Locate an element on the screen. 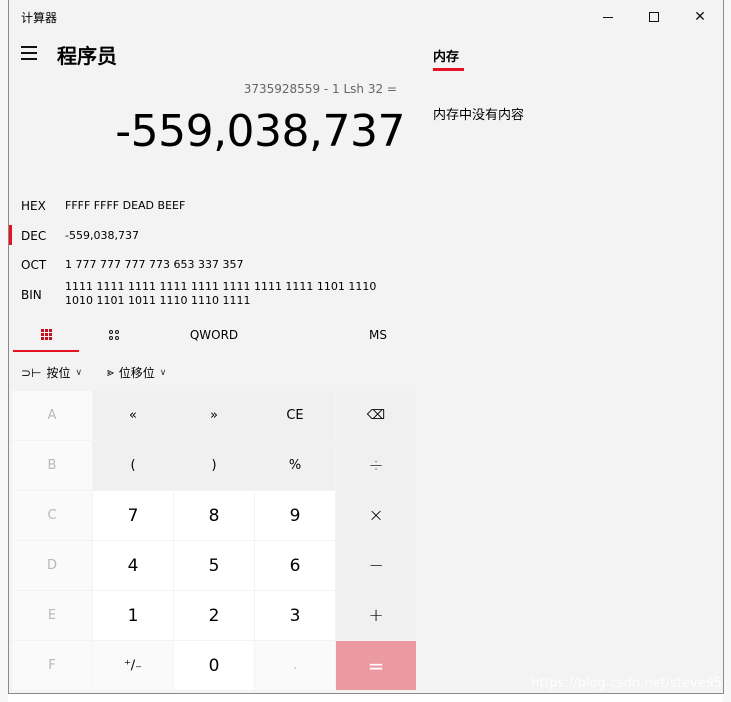 The width and height of the screenshot is (731, 702). key-rotate-right: » is located at coordinates (214, 415).